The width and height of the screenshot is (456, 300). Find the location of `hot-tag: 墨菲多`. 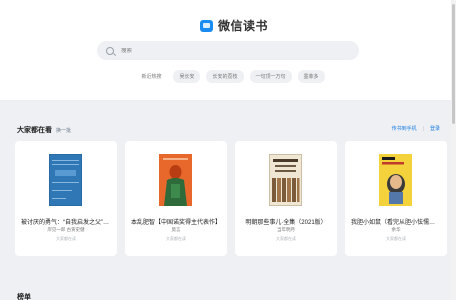

hot-tag: 墨菲多 is located at coordinates (311, 76).